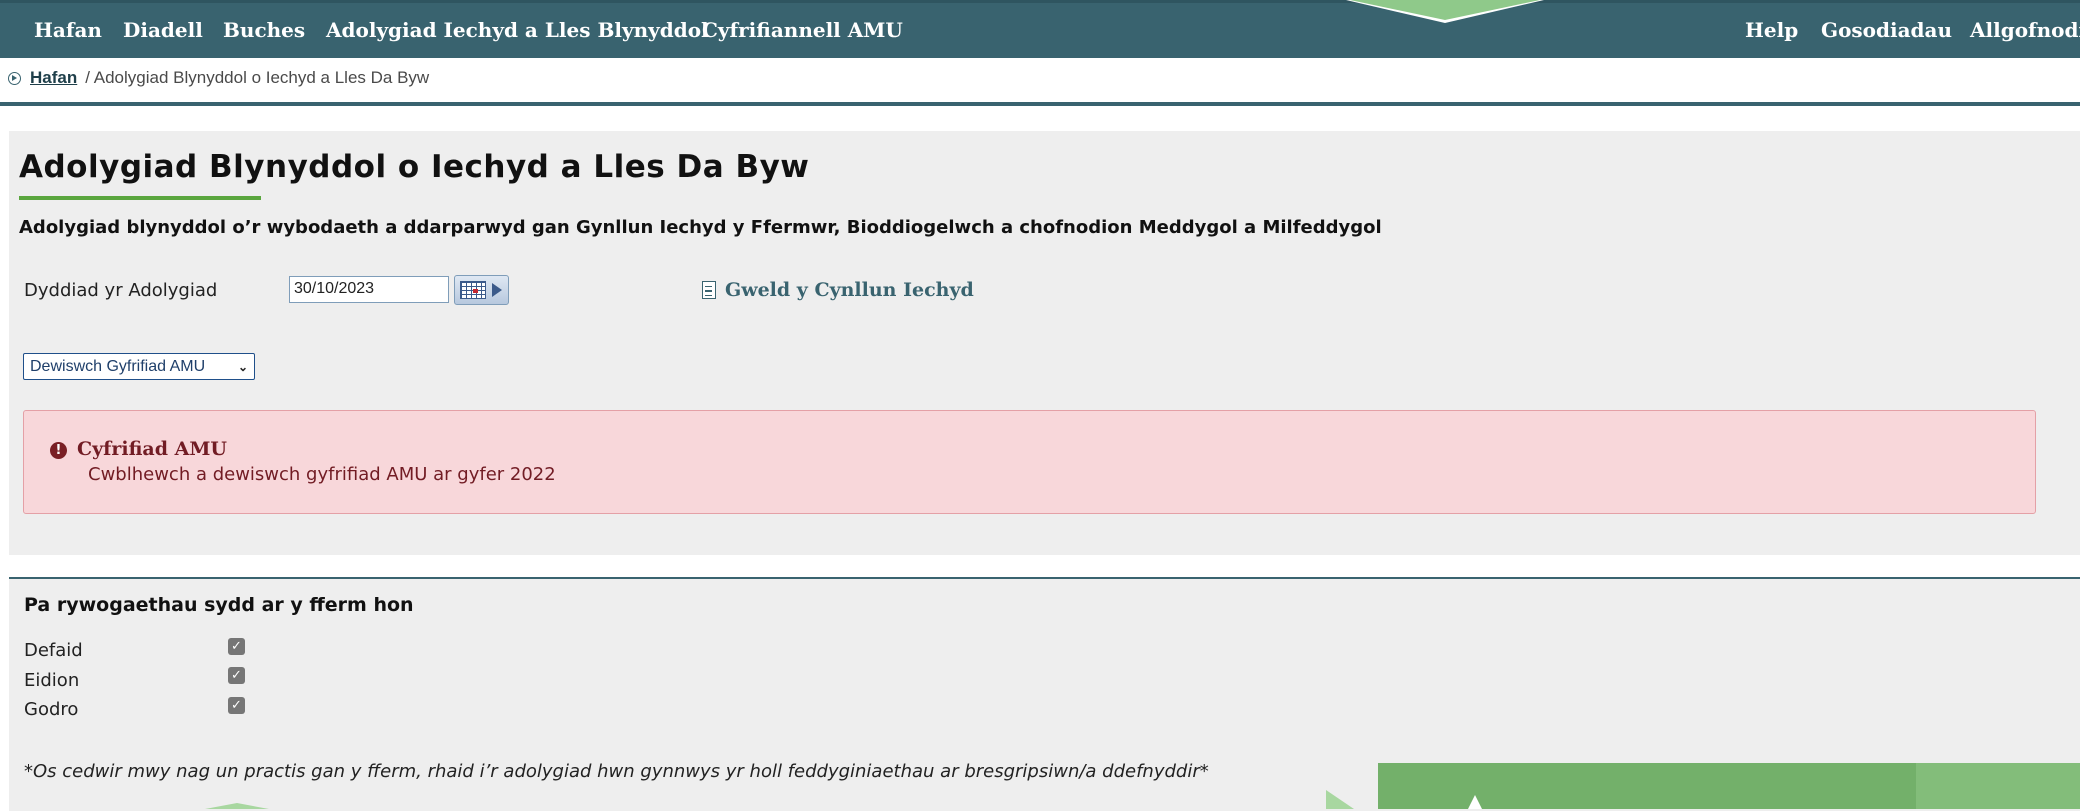 Image resolution: width=2080 pixels, height=811 pixels. Describe the element at coordinates (68, 30) in the screenshot. I see `nav-home: Hafan` at that location.